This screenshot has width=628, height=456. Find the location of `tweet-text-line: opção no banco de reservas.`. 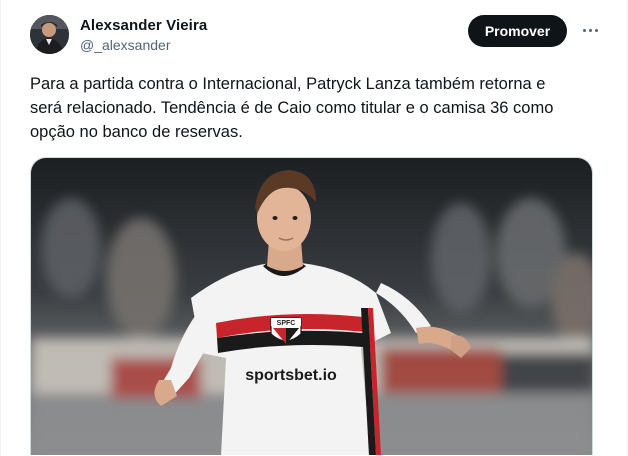

tweet-text-line: opção no banco de reservas. is located at coordinates (136, 132).